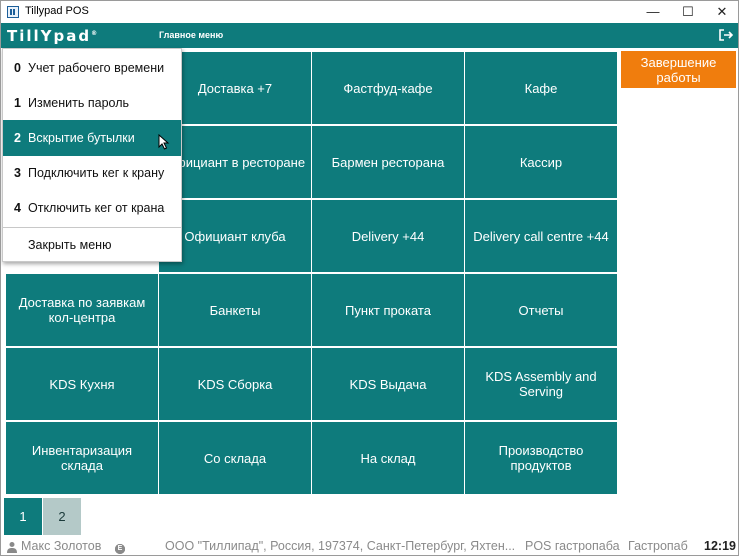  Describe the element at coordinates (720, 546) in the screenshot. I see `status-clock: 12:19` at that location.